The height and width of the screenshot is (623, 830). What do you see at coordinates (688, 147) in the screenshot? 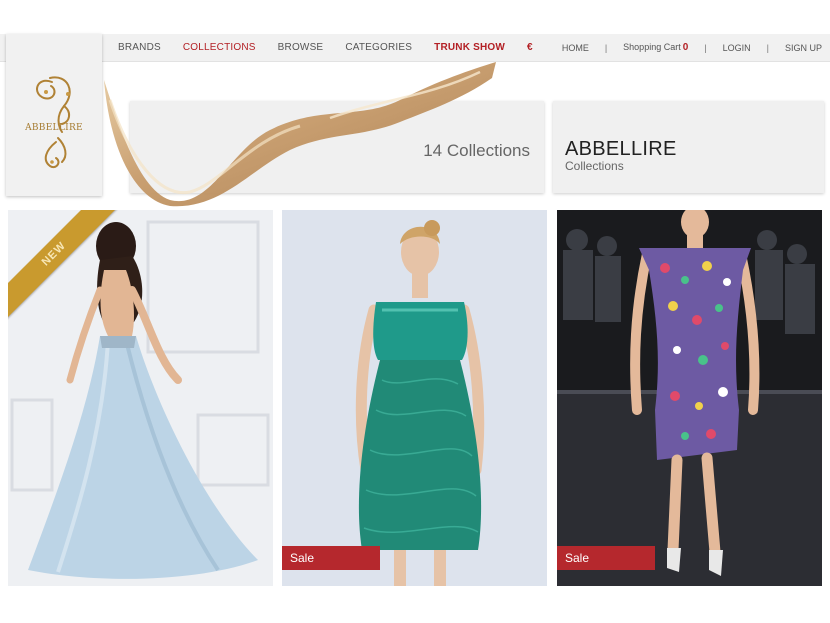
I see `brand-title-panel: ABBELLIRE Collections` at bounding box center [688, 147].